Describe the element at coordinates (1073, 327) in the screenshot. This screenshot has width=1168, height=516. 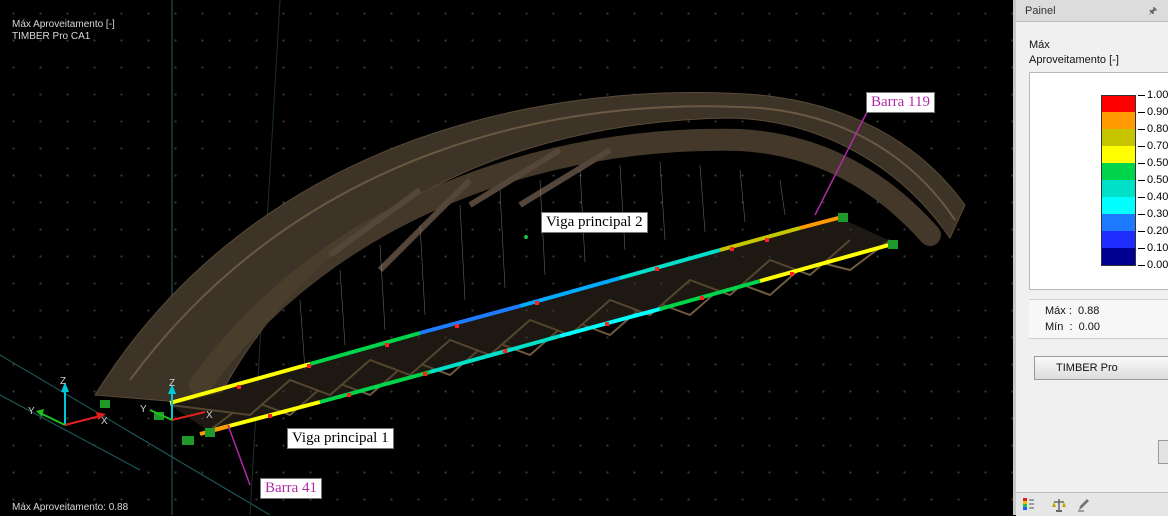
I see `min-value-text: Mín : 0.00` at that location.